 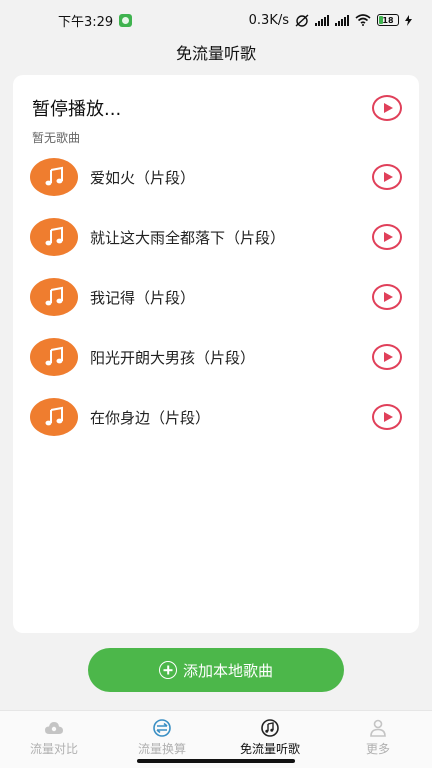 I want to click on tab-label: 更多, so click(x=377, y=749).